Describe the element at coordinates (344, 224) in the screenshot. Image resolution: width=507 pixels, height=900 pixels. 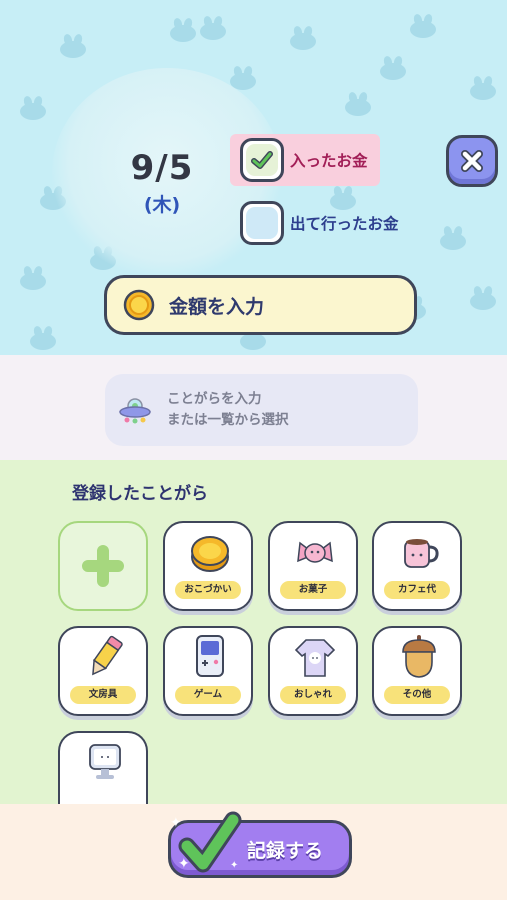
I see `expense-label: 出て行ったお金` at that location.